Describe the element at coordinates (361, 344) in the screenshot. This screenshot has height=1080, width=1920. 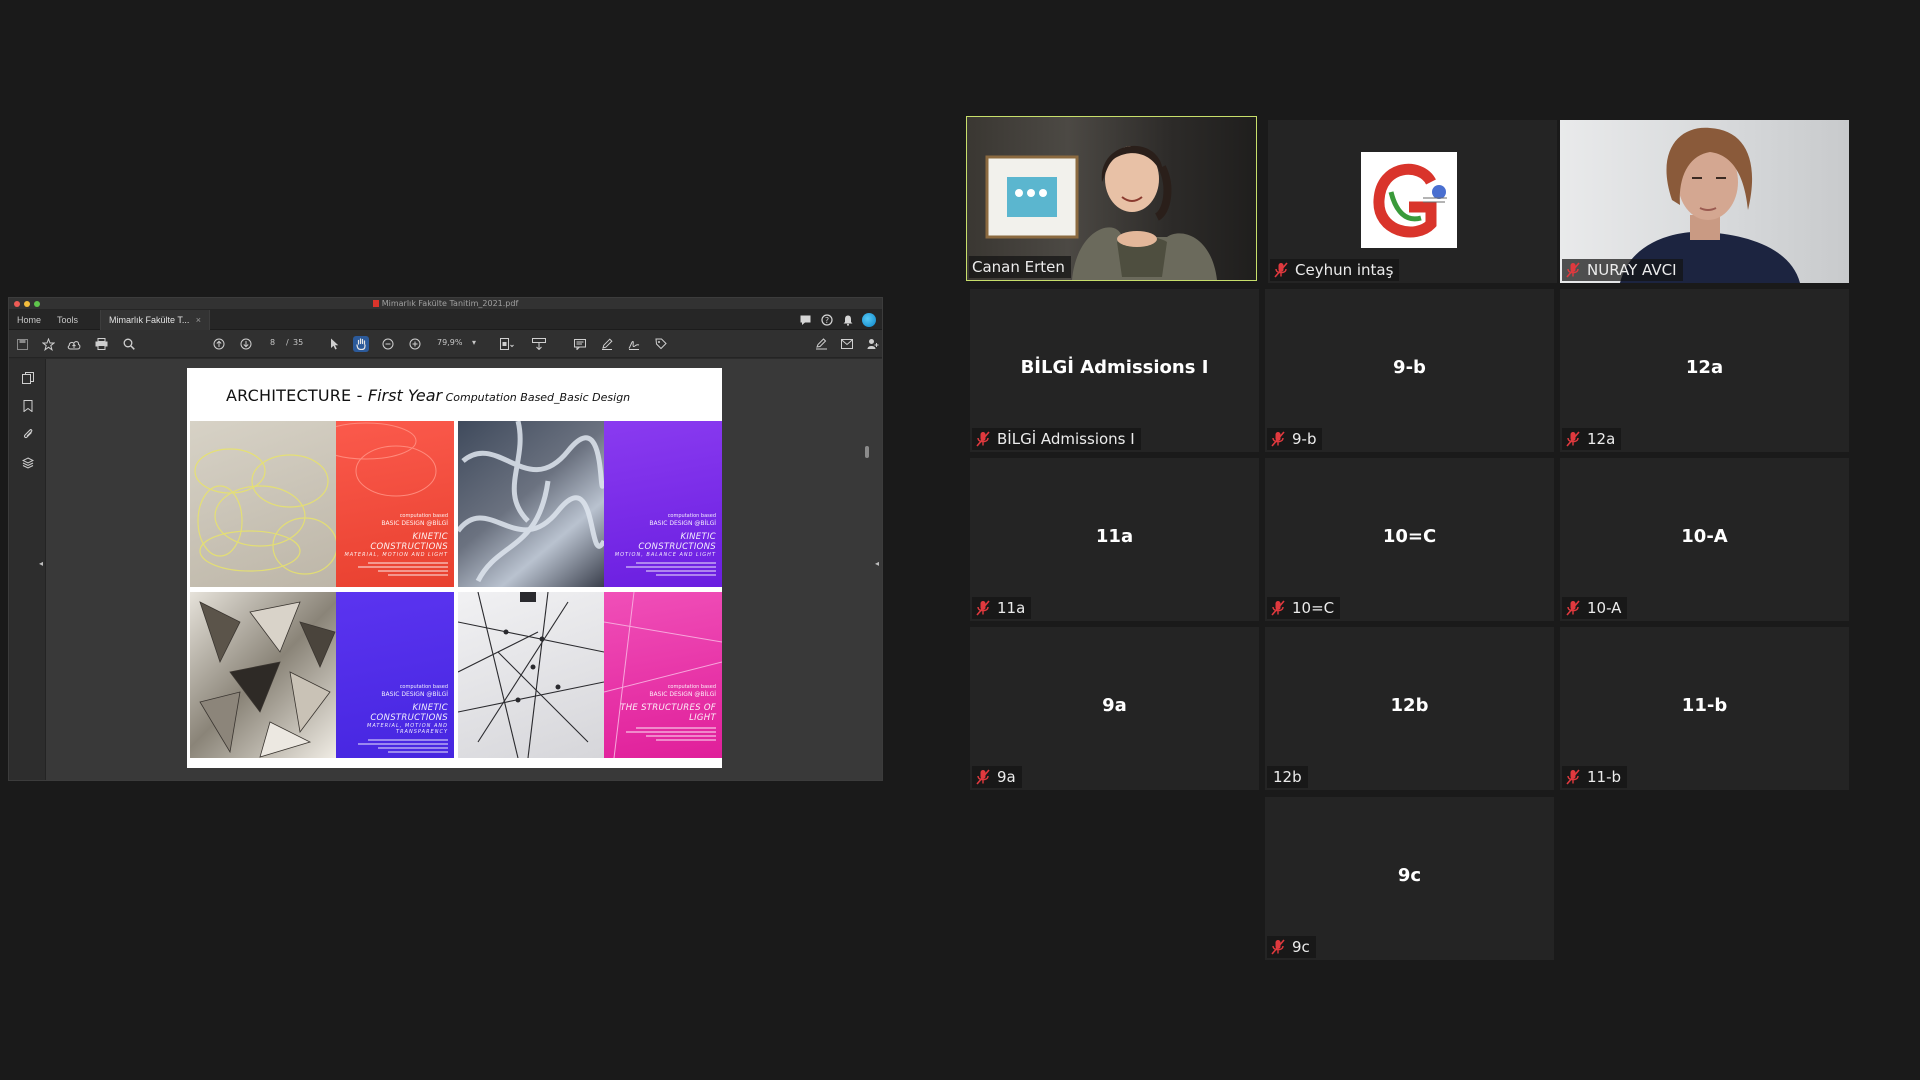
I see `hand-tool-icon` at that location.